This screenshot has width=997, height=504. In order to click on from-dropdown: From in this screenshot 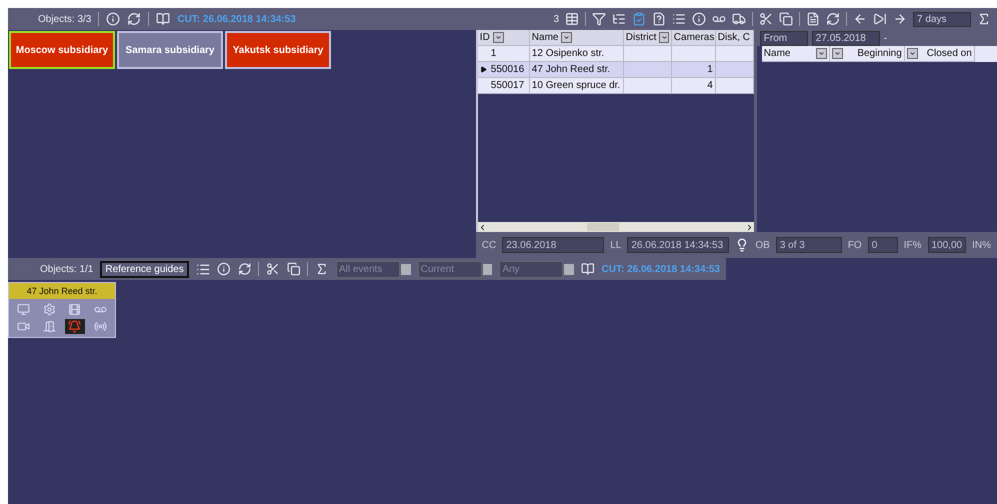, I will do `click(784, 38)`.